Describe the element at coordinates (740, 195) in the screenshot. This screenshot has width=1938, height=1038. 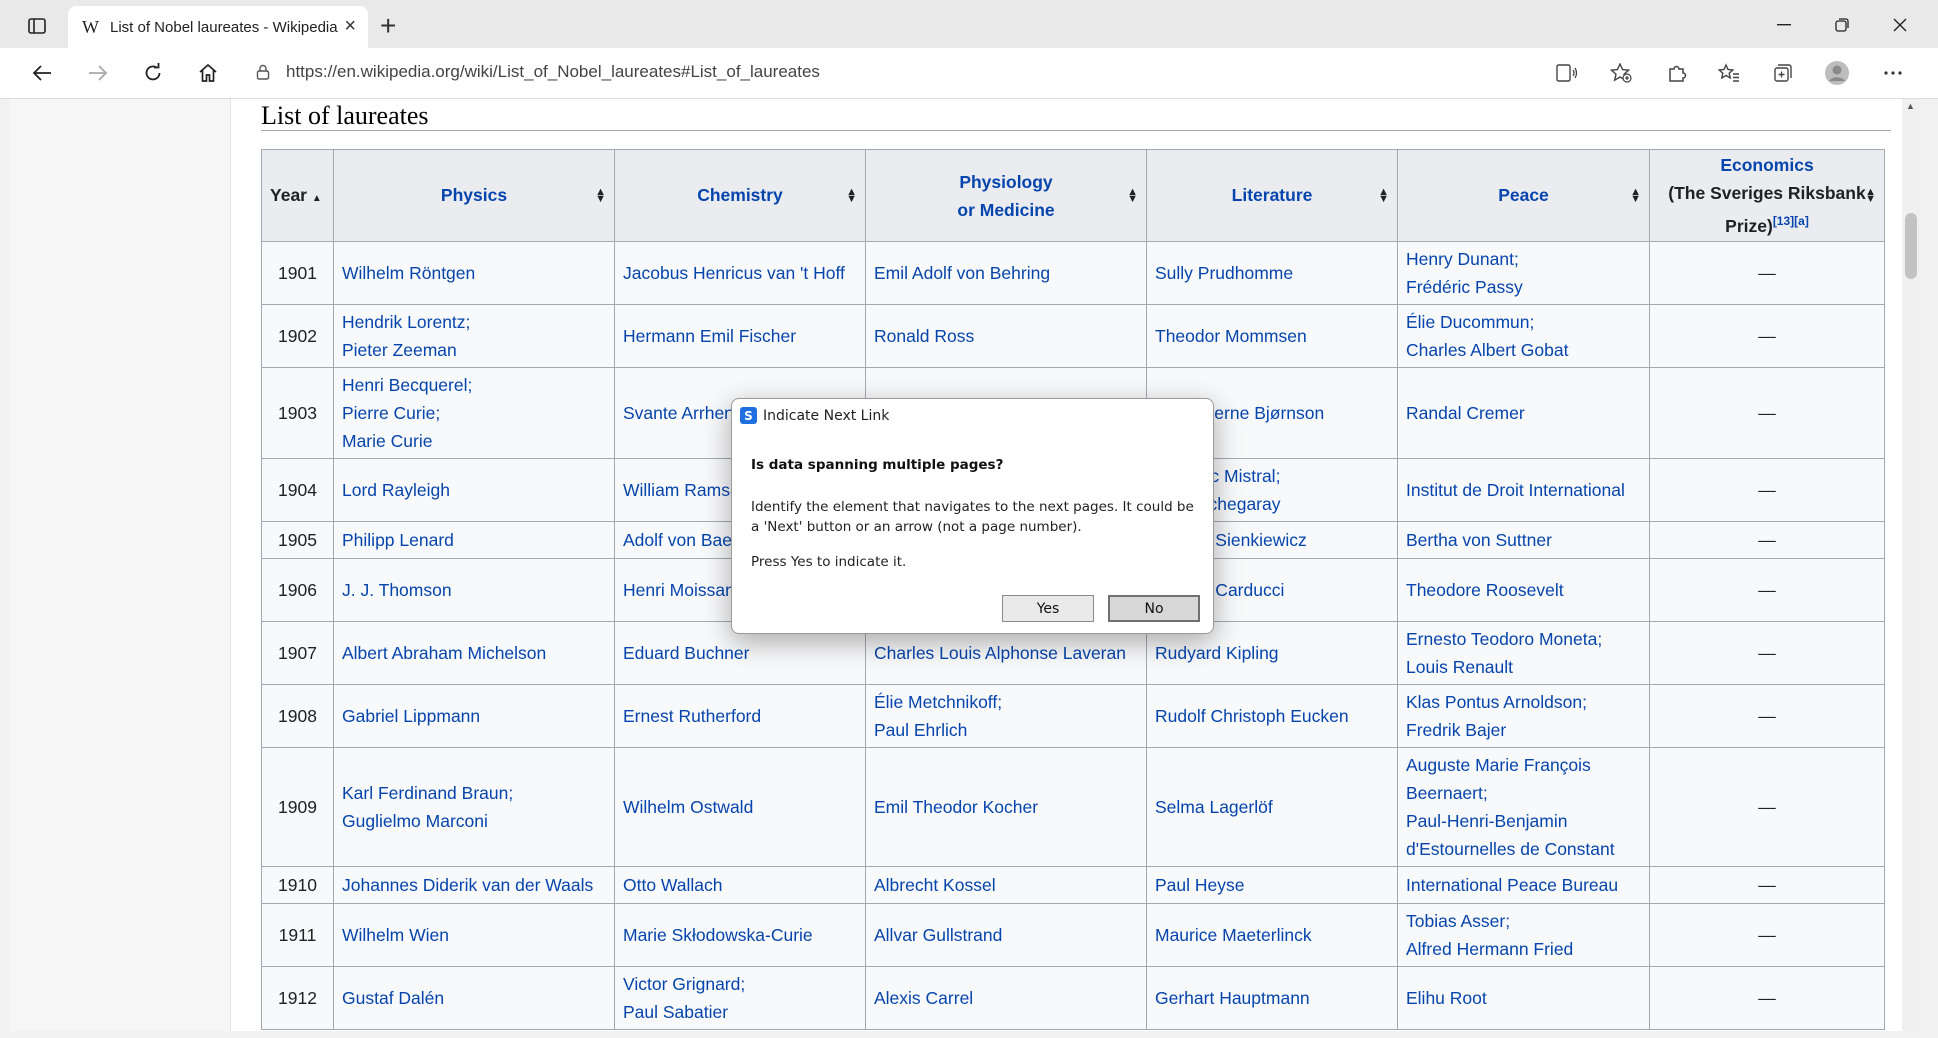
I see `column-header-chemistry: Chemistry ▲ ▼` at that location.